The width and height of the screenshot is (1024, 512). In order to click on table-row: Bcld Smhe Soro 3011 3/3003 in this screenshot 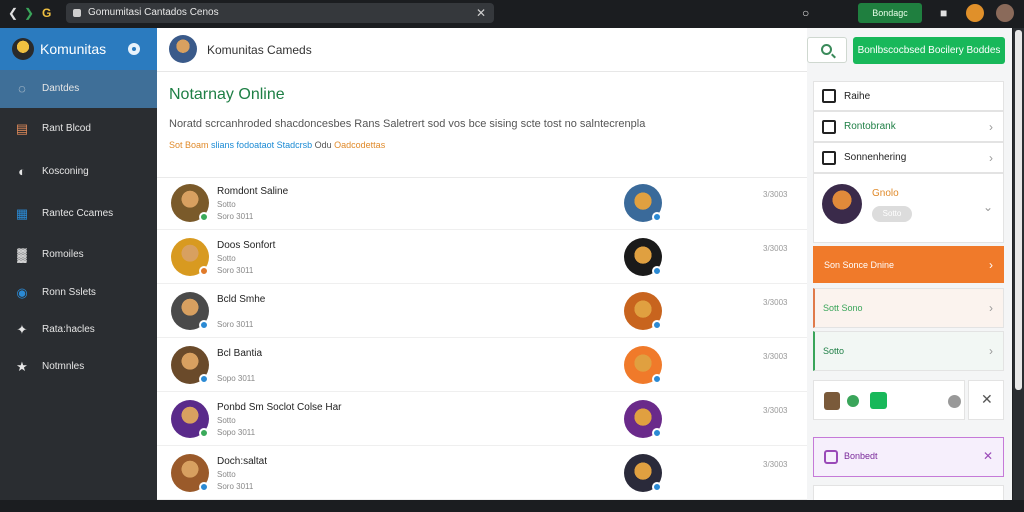, I will do `click(482, 312)`.